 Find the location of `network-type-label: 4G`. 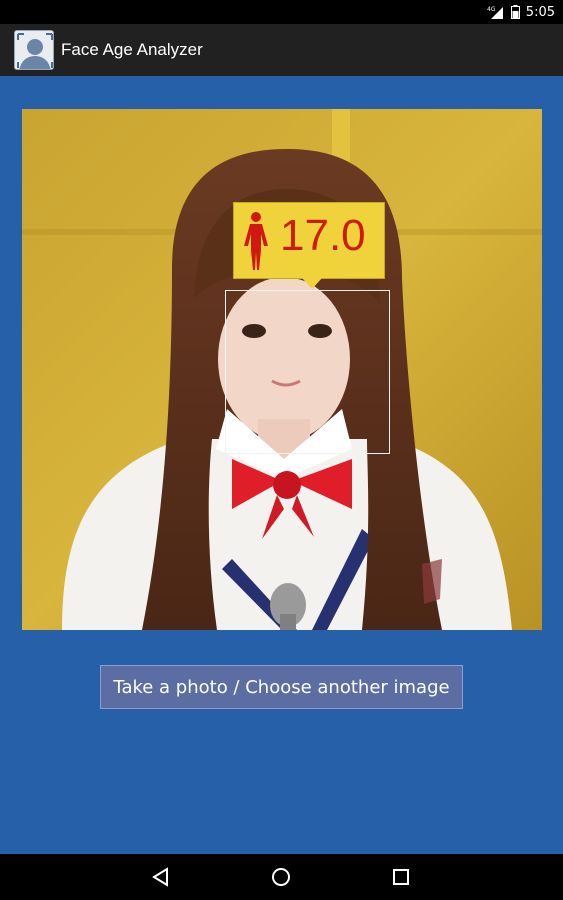

network-type-label: 4G is located at coordinates (491, 9).